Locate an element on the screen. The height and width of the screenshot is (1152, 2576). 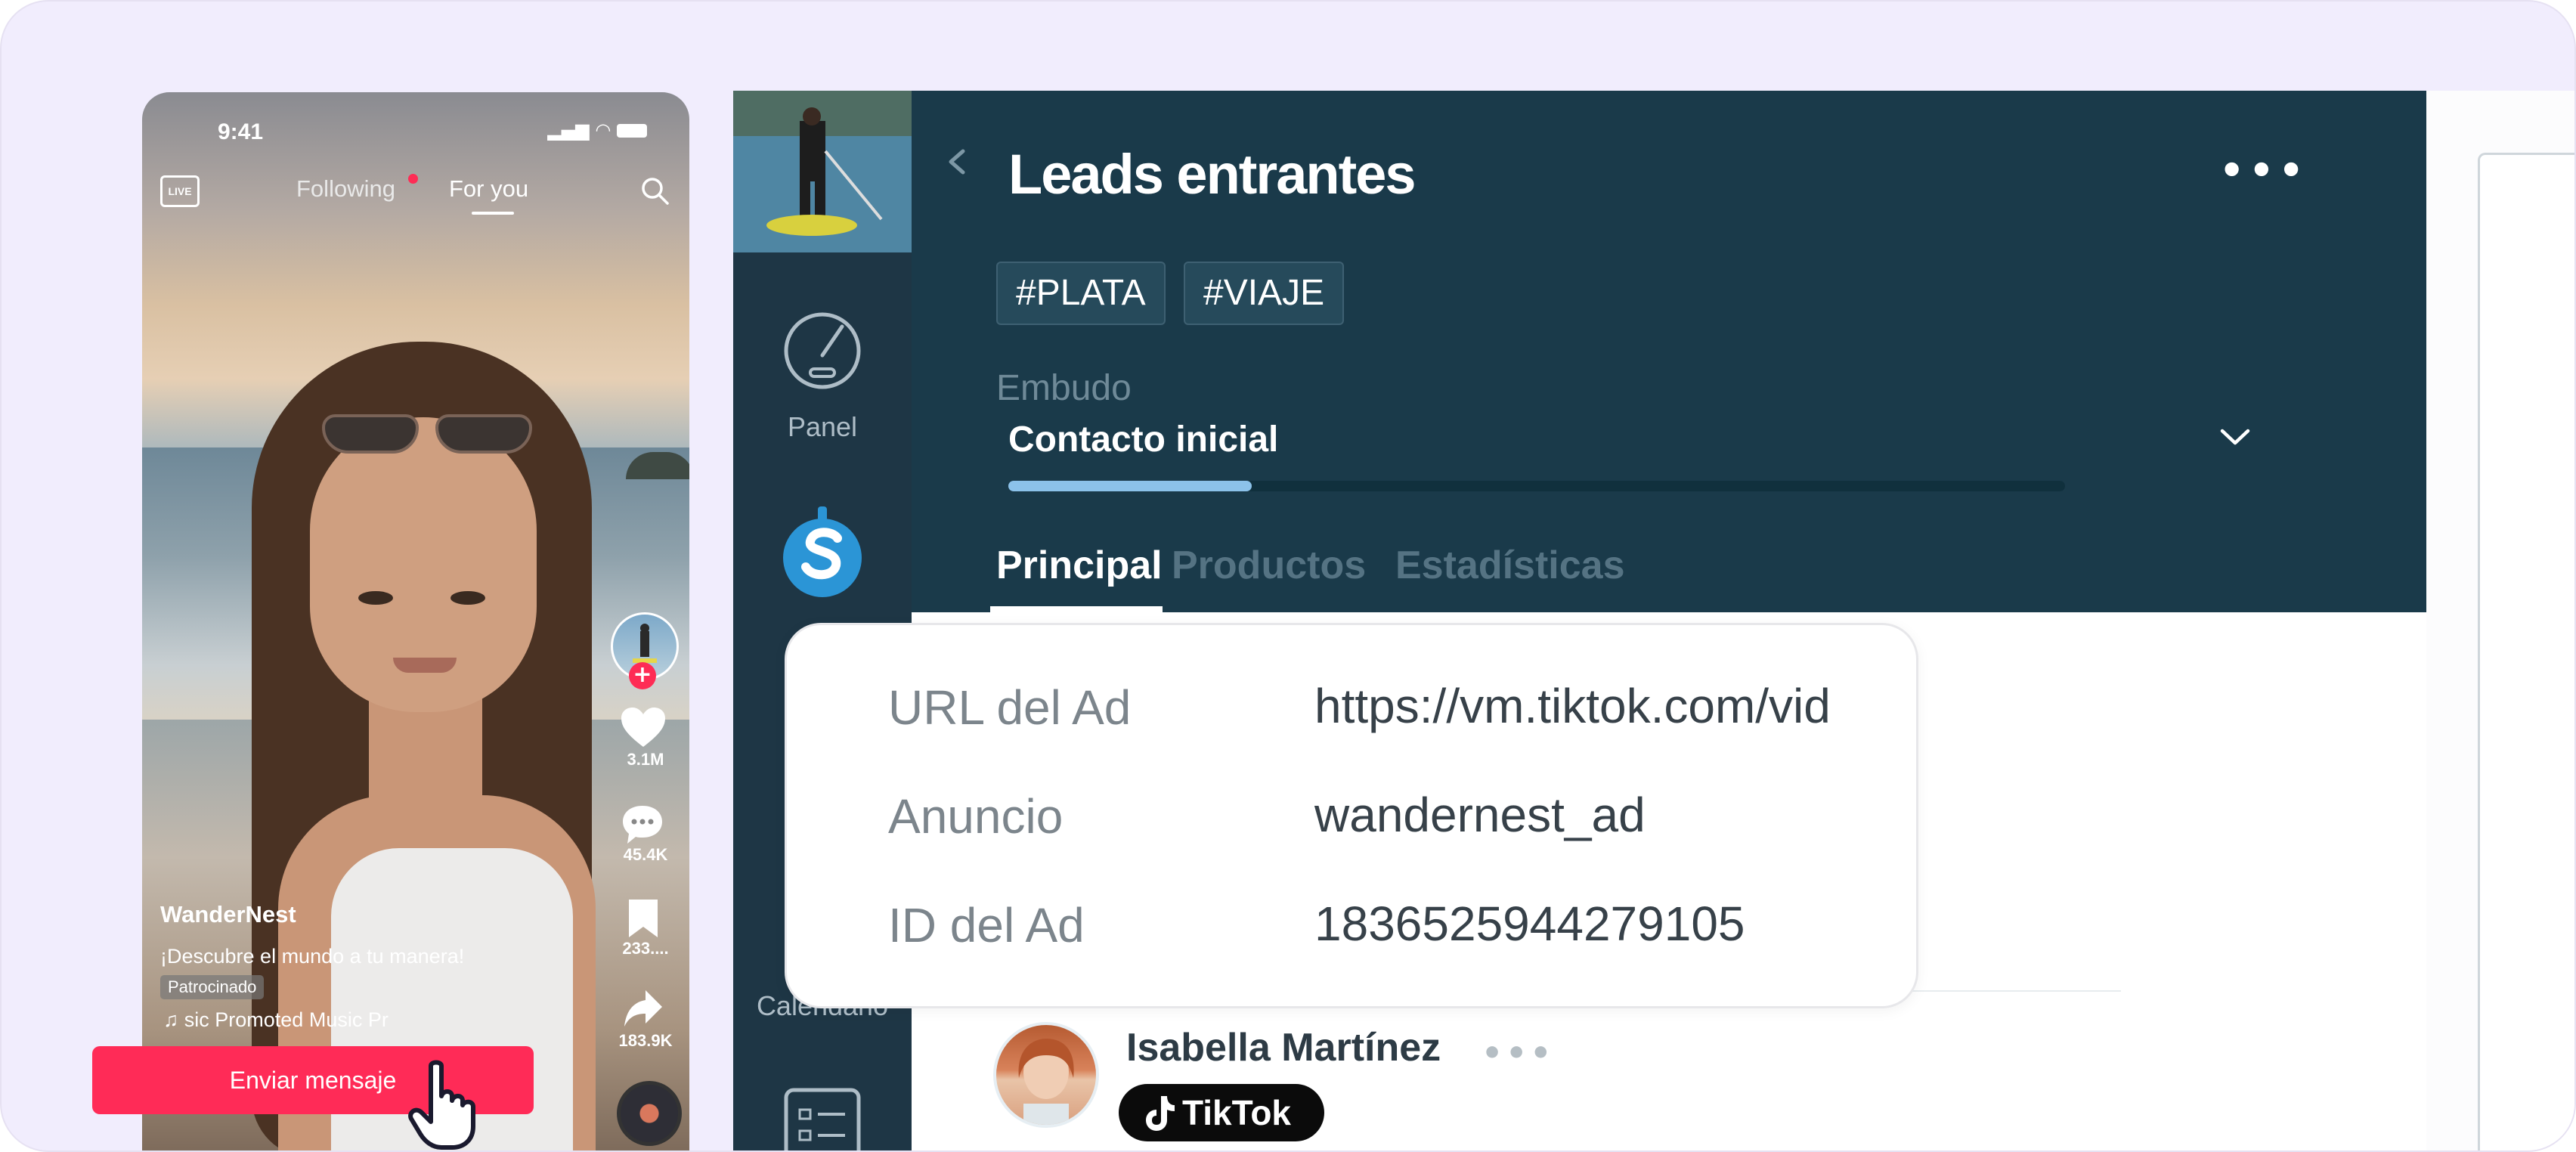
thumbnail-image is located at coordinates (822, 171).